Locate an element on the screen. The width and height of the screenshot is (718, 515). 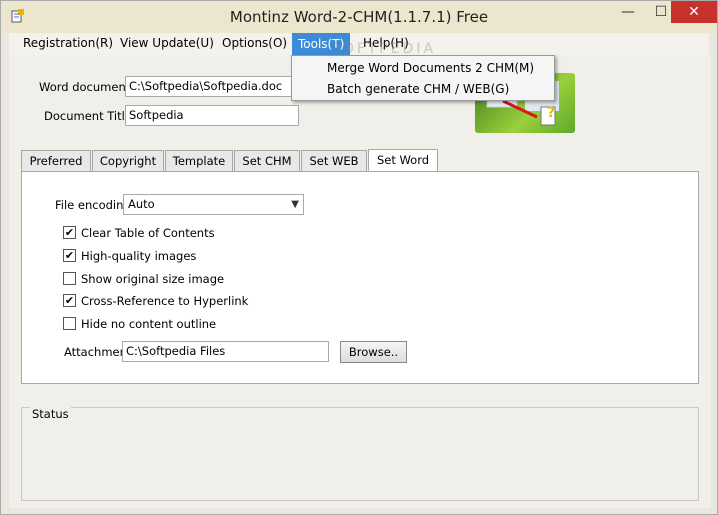
attachment-field: C:\Softpedia Files is located at coordinates (225, 351).